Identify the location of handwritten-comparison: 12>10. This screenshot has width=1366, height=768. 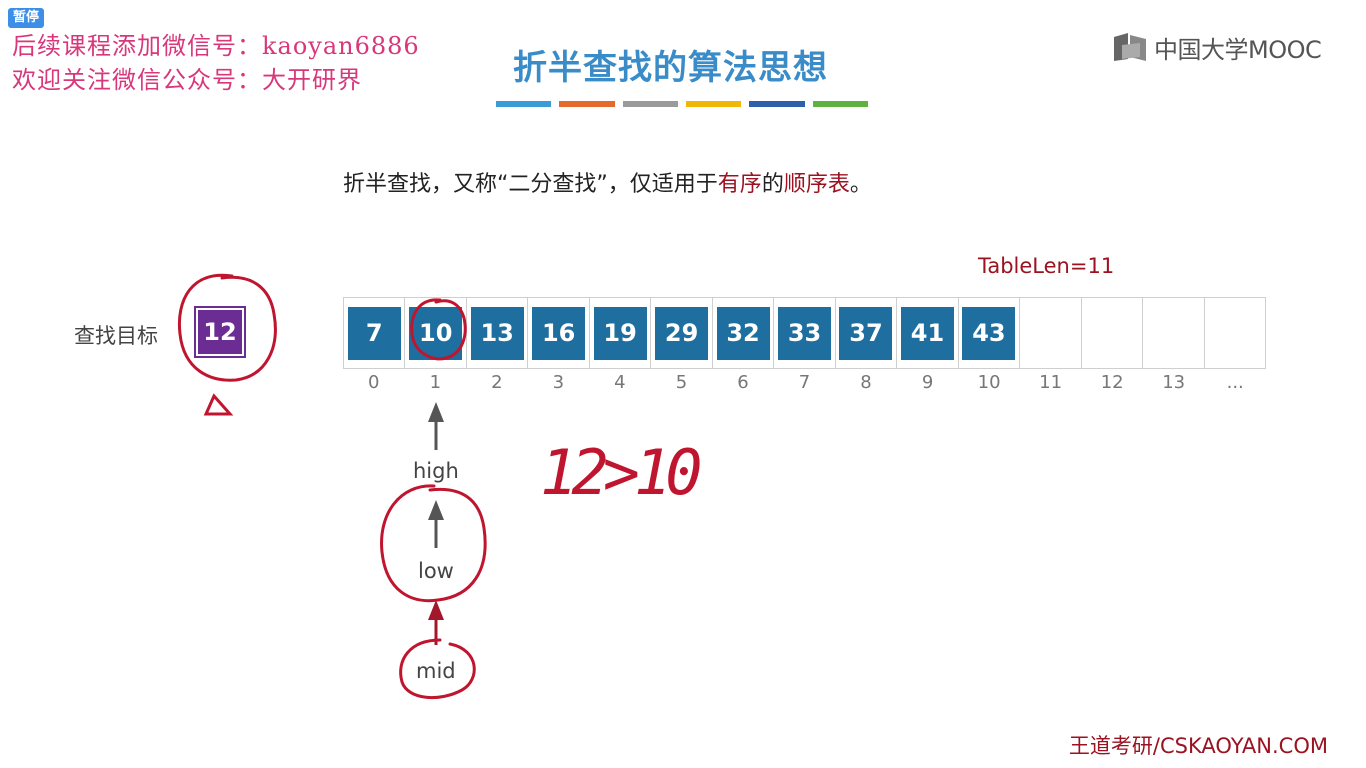
(620, 472).